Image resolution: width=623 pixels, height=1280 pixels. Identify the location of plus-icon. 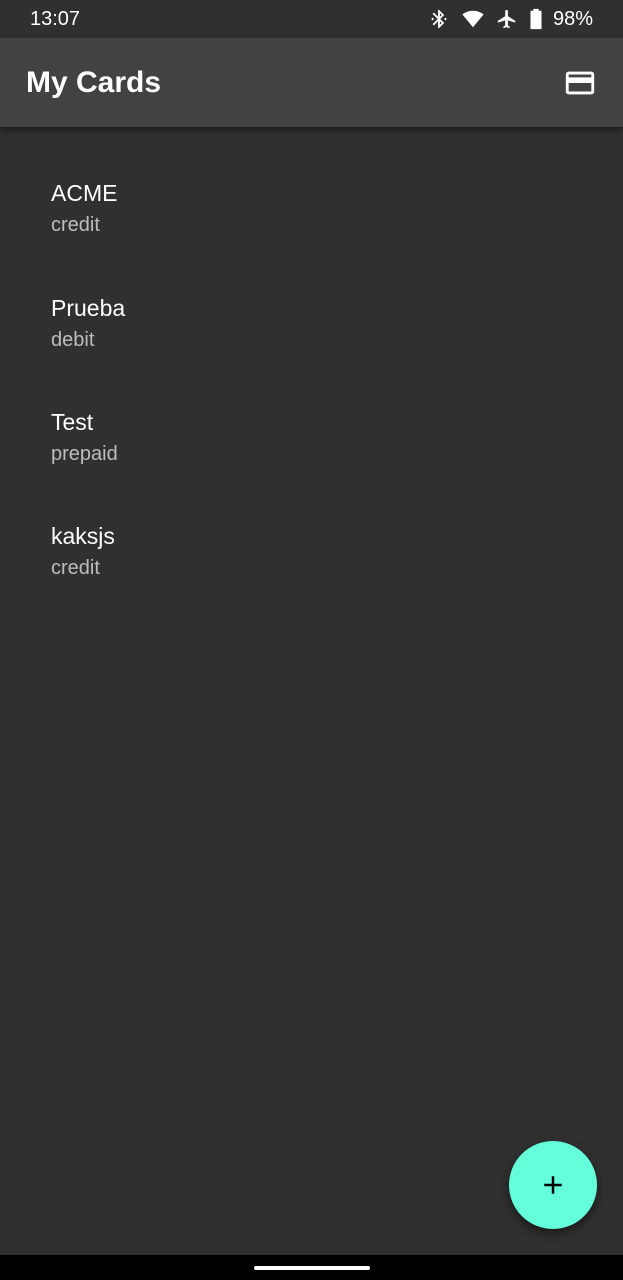
(553, 1185).